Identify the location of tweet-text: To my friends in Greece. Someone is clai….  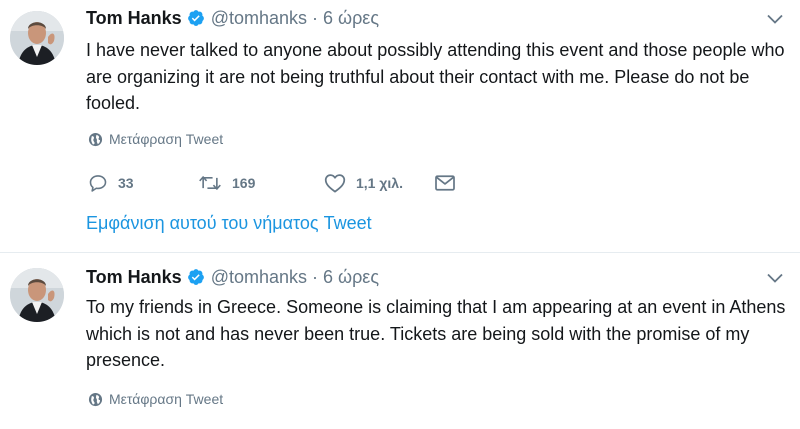
(436, 333).